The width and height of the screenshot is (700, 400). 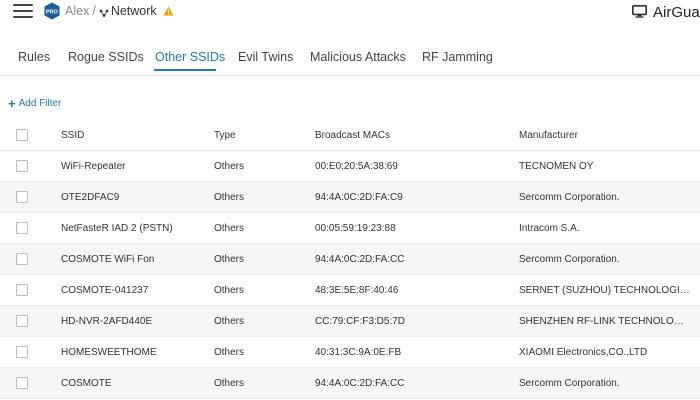 I want to click on cell-mac: CC:79:CF:F3:D5:7D, so click(x=360, y=321).